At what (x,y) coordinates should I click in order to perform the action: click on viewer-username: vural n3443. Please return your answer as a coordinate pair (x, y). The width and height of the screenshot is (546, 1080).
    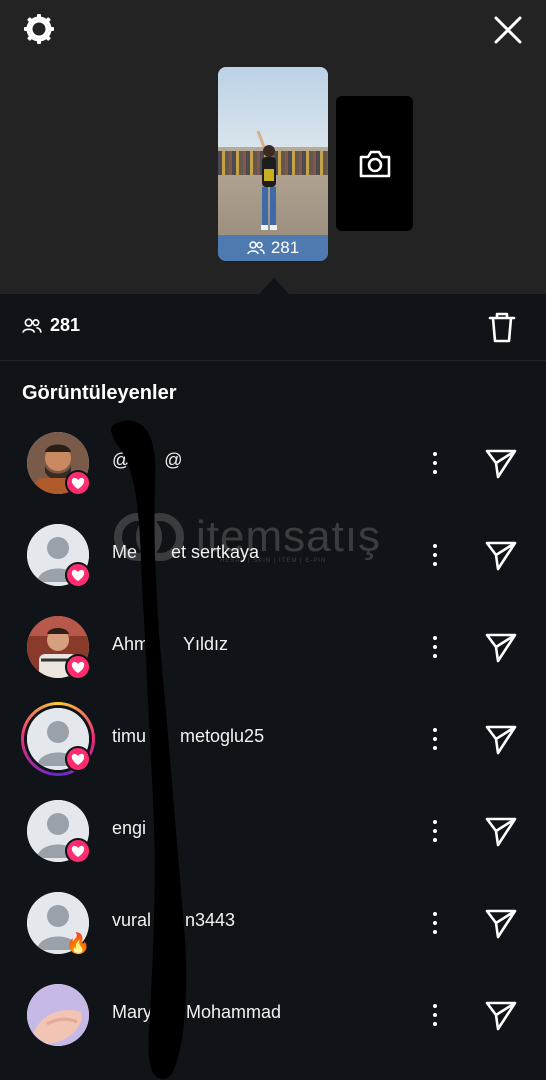
    Looking at the image, I should click on (173, 920).